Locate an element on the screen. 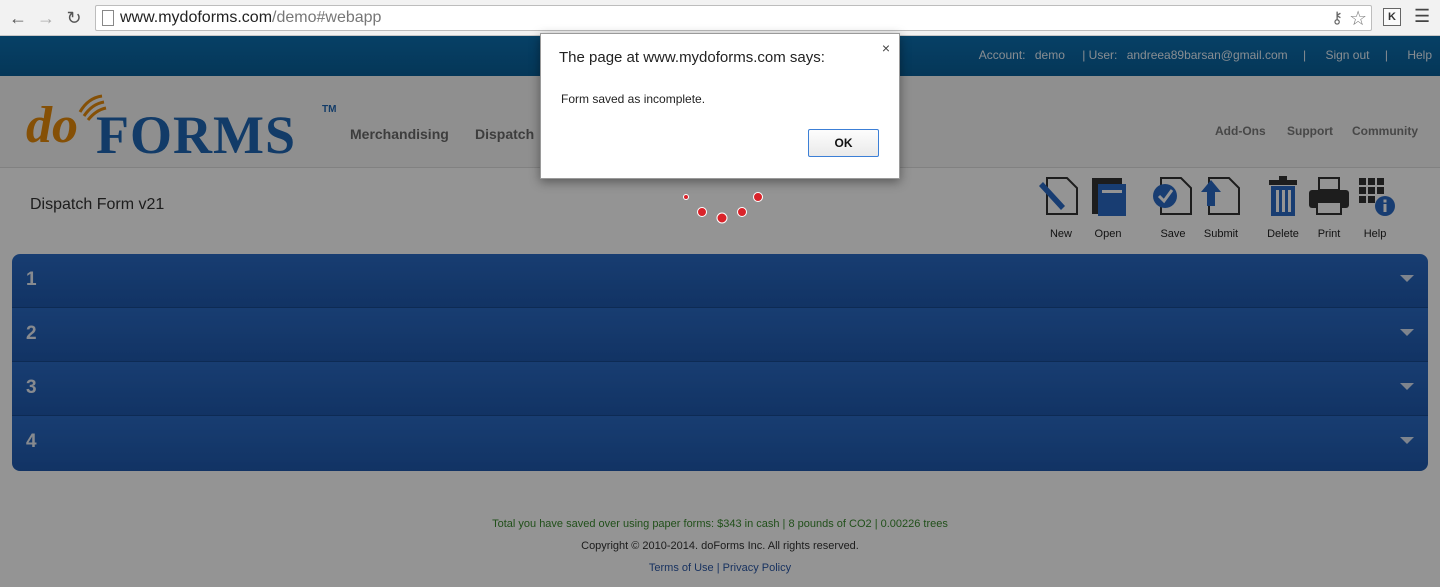  dialog-message: Form saved as incomplete. is located at coordinates (633, 99).